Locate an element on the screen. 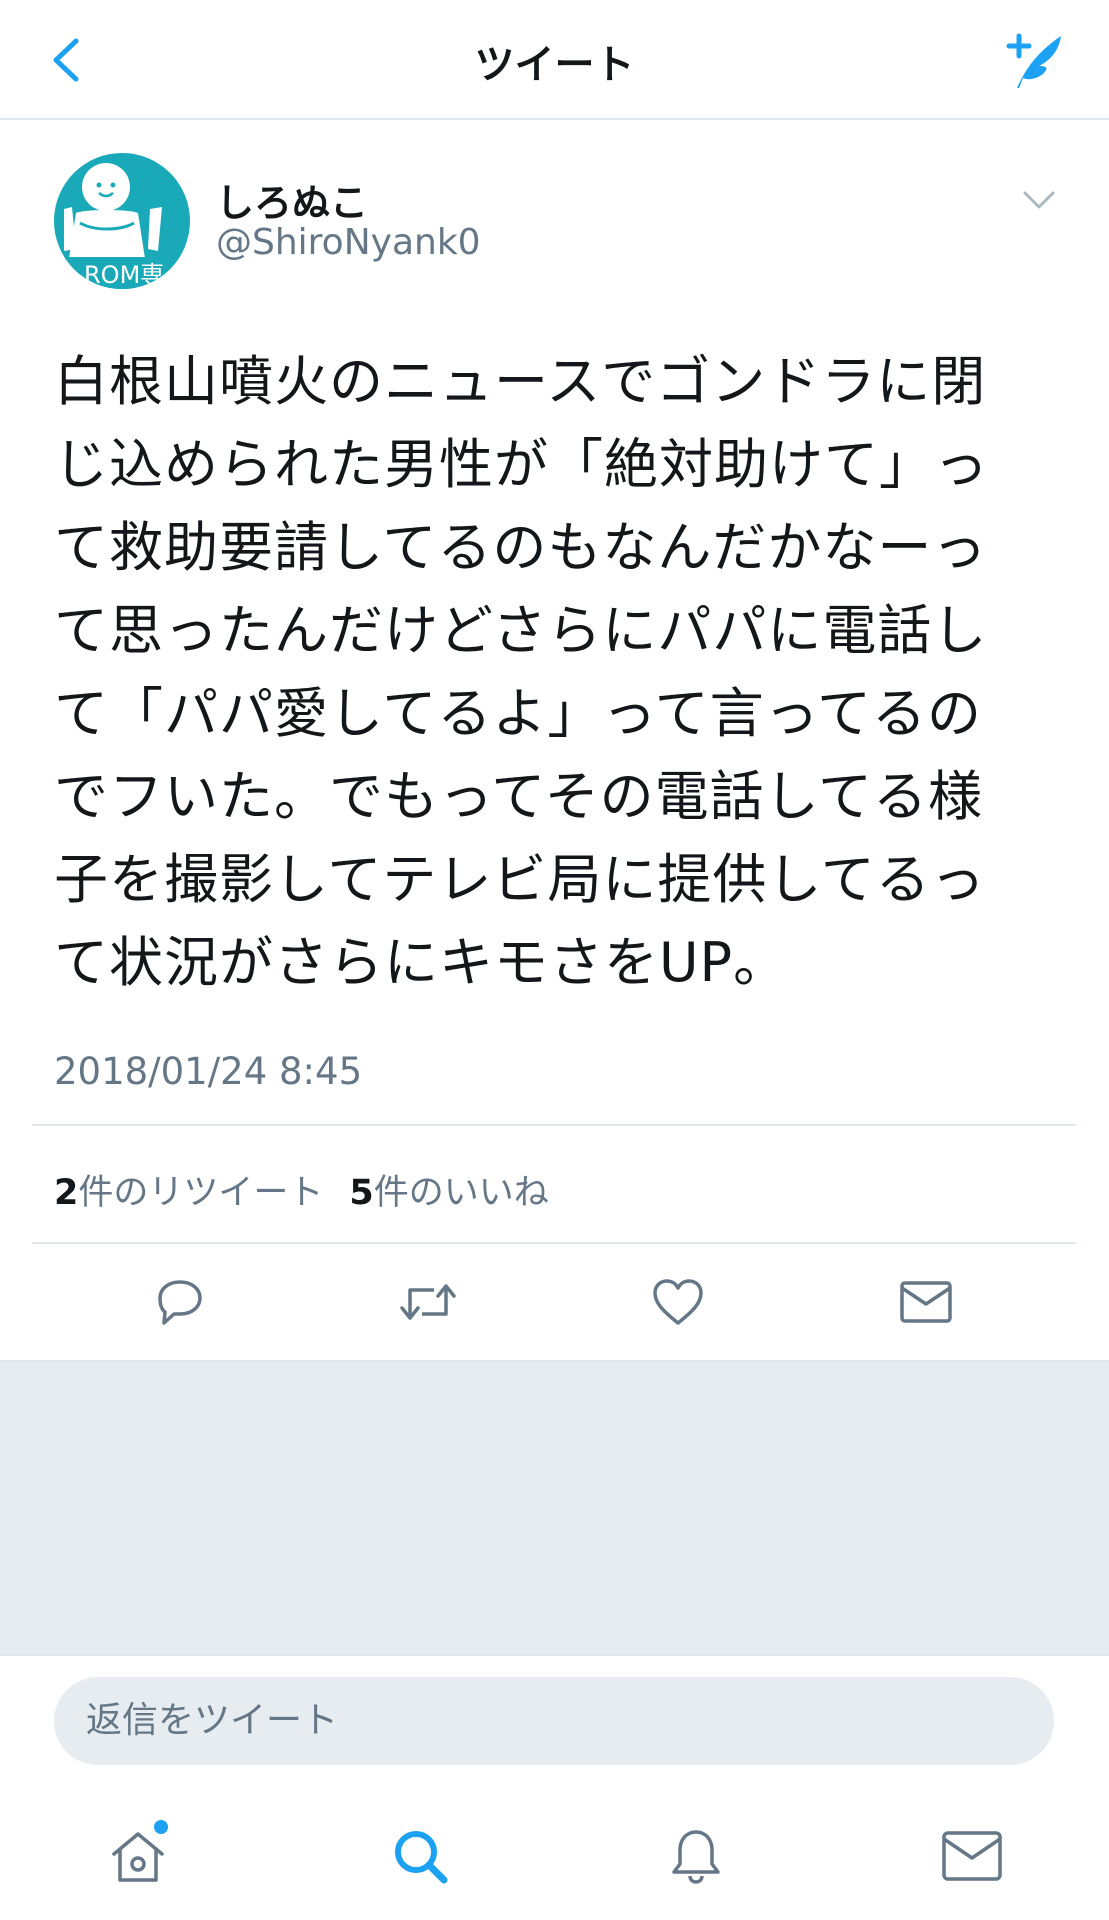 Image resolution: width=1109 pixels, height=1920 pixels. compose-tweet-button is located at coordinates (1034, 61).